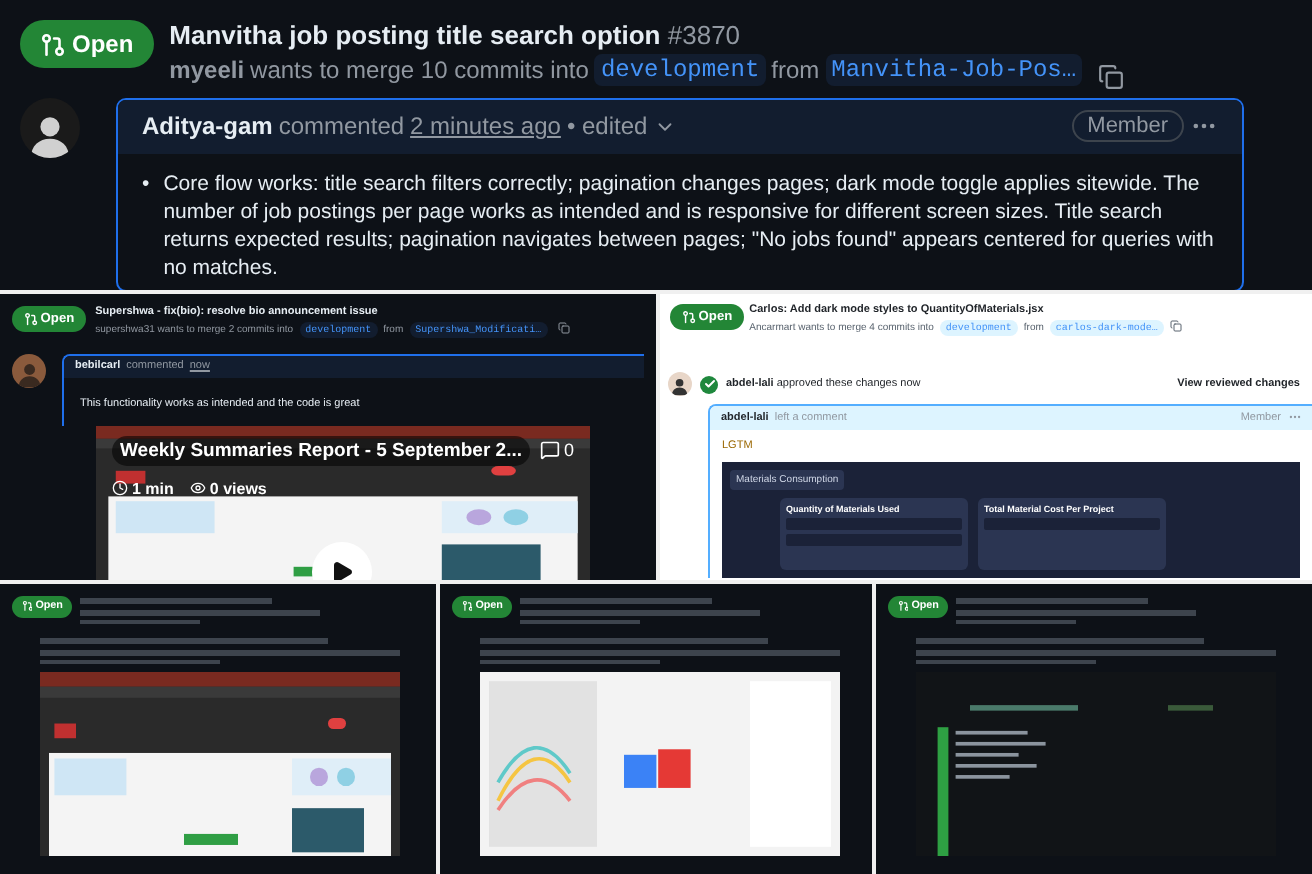  What do you see at coordinates (549, 450) in the screenshot?
I see `comment-icon` at bounding box center [549, 450].